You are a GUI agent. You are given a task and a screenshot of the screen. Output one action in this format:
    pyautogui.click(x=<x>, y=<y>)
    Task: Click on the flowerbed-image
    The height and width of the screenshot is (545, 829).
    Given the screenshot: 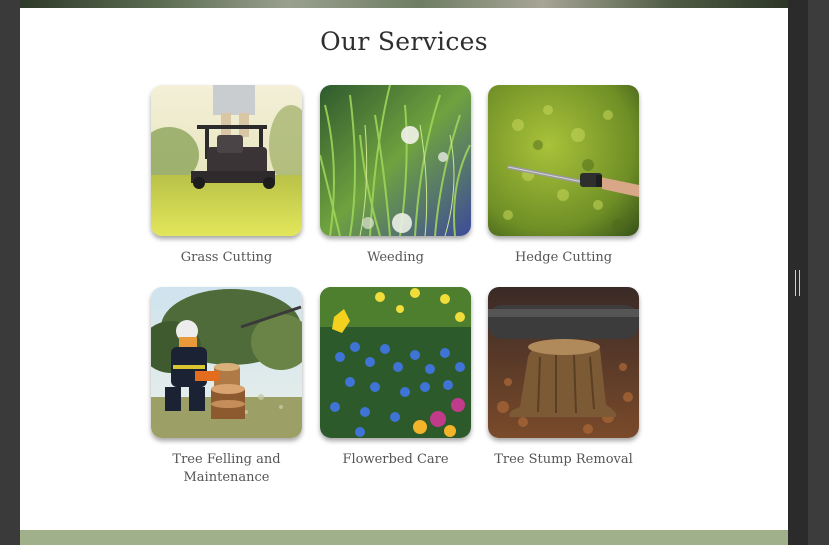 What is the action you would take?
    pyautogui.click(x=395, y=362)
    